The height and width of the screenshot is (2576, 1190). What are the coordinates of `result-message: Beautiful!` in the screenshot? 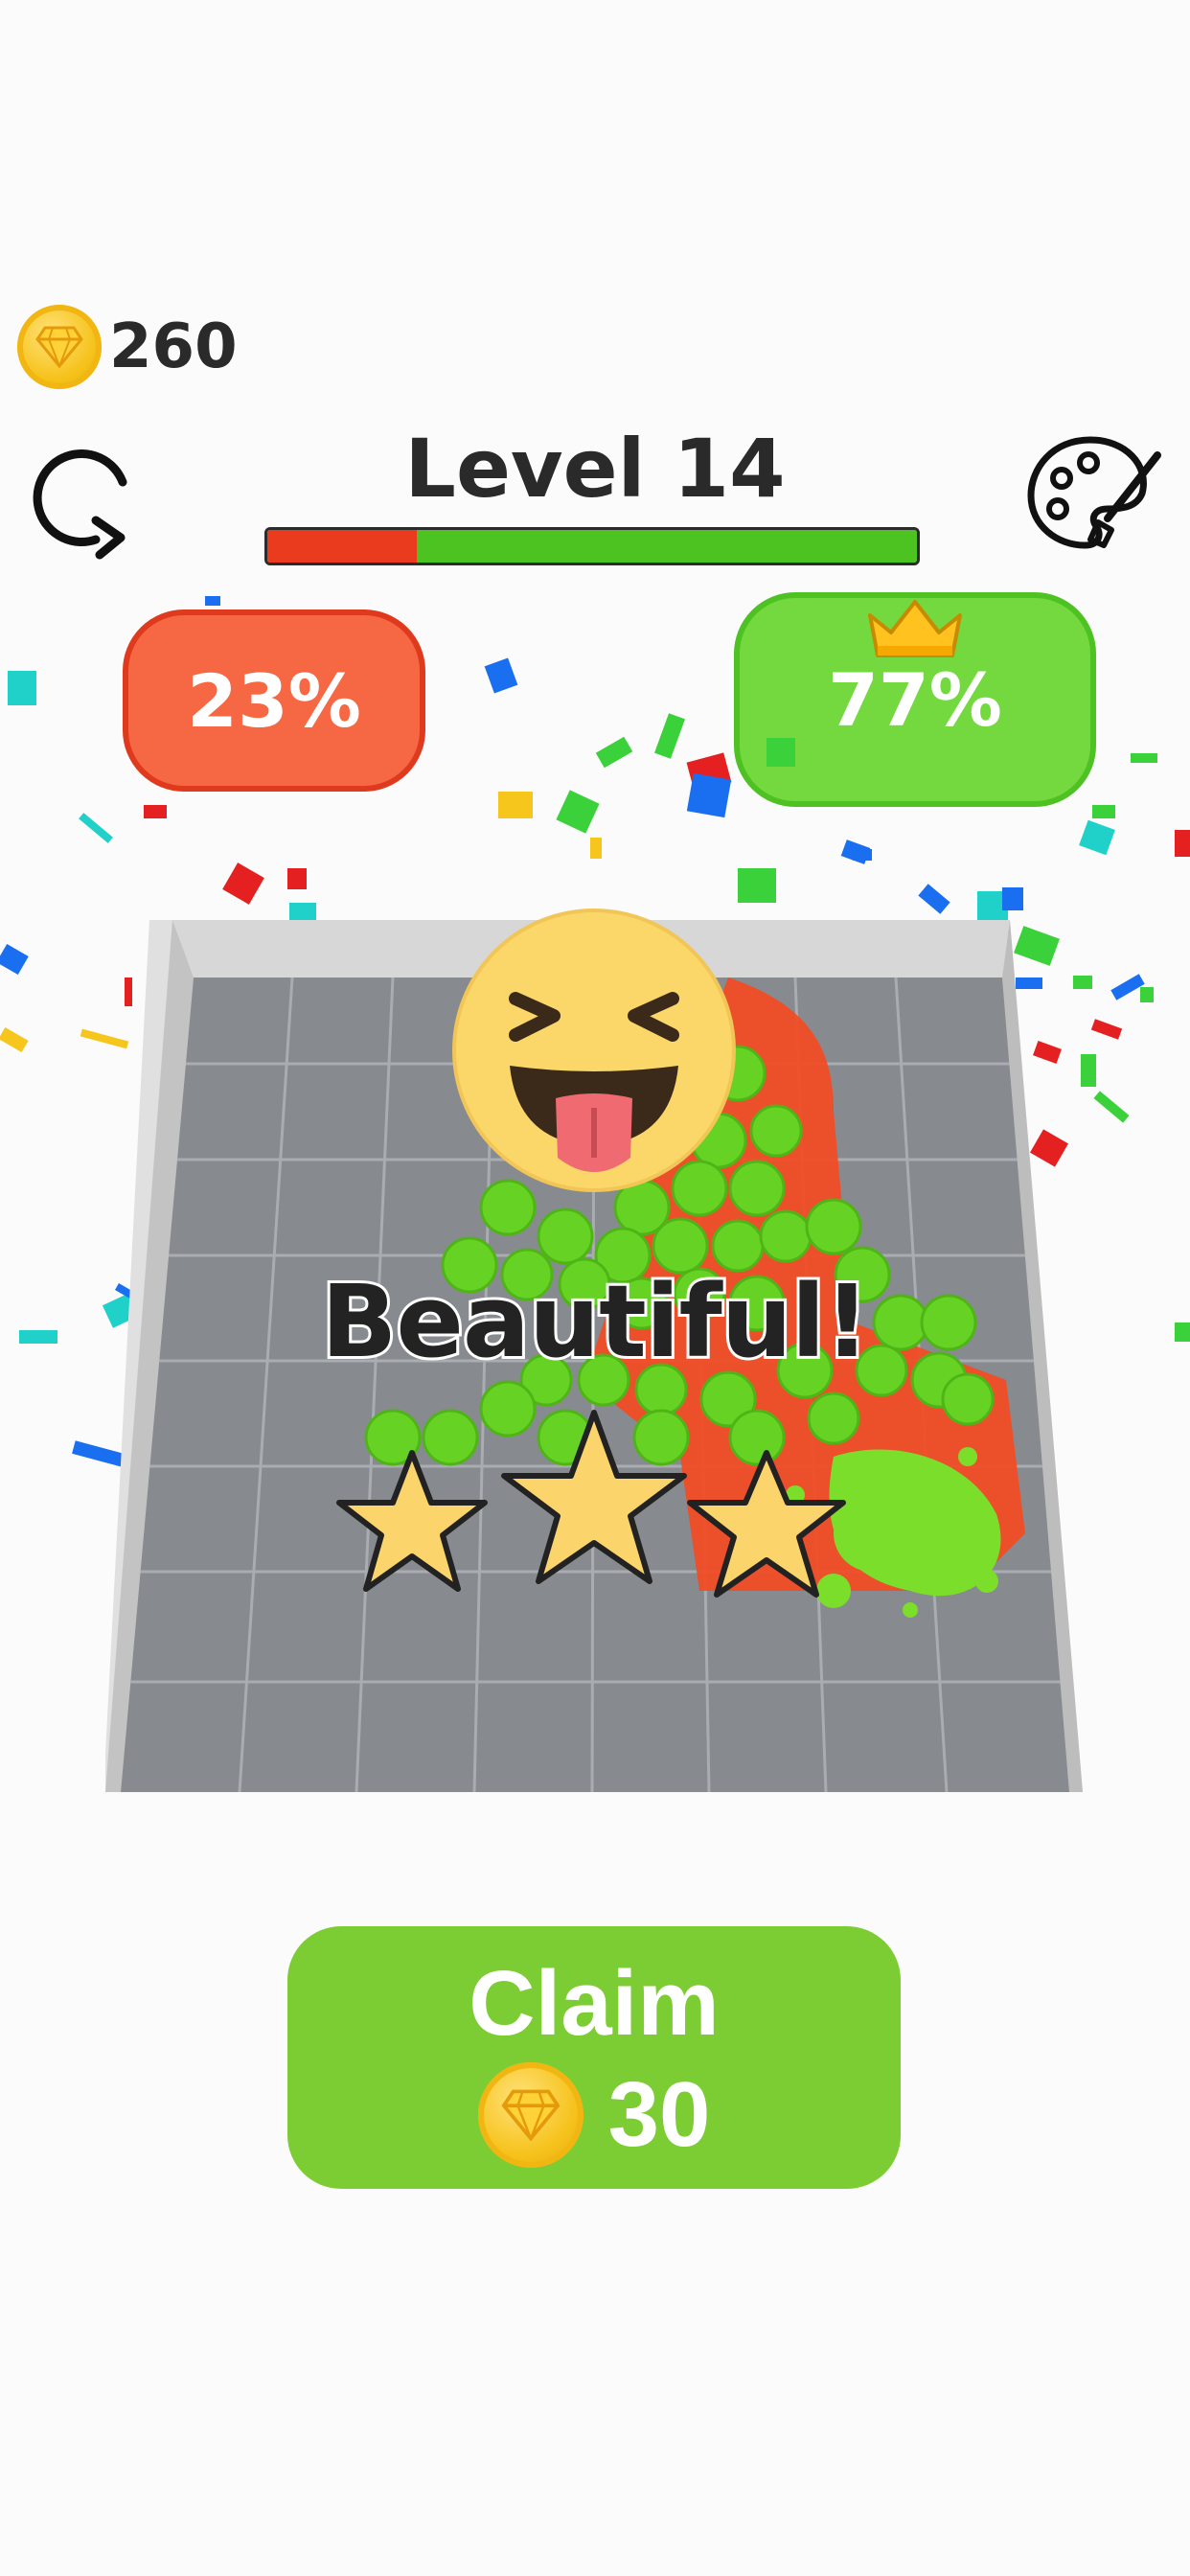 It's located at (595, 1321).